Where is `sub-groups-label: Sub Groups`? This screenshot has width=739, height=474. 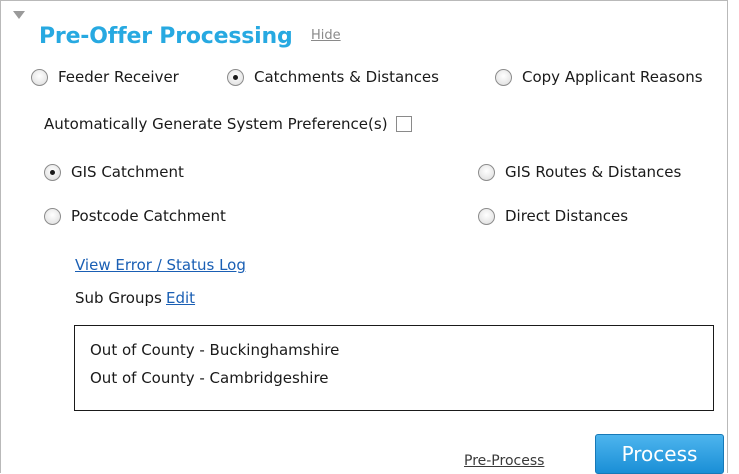
sub-groups-label: Sub Groups is located at coordinates (118, 298).